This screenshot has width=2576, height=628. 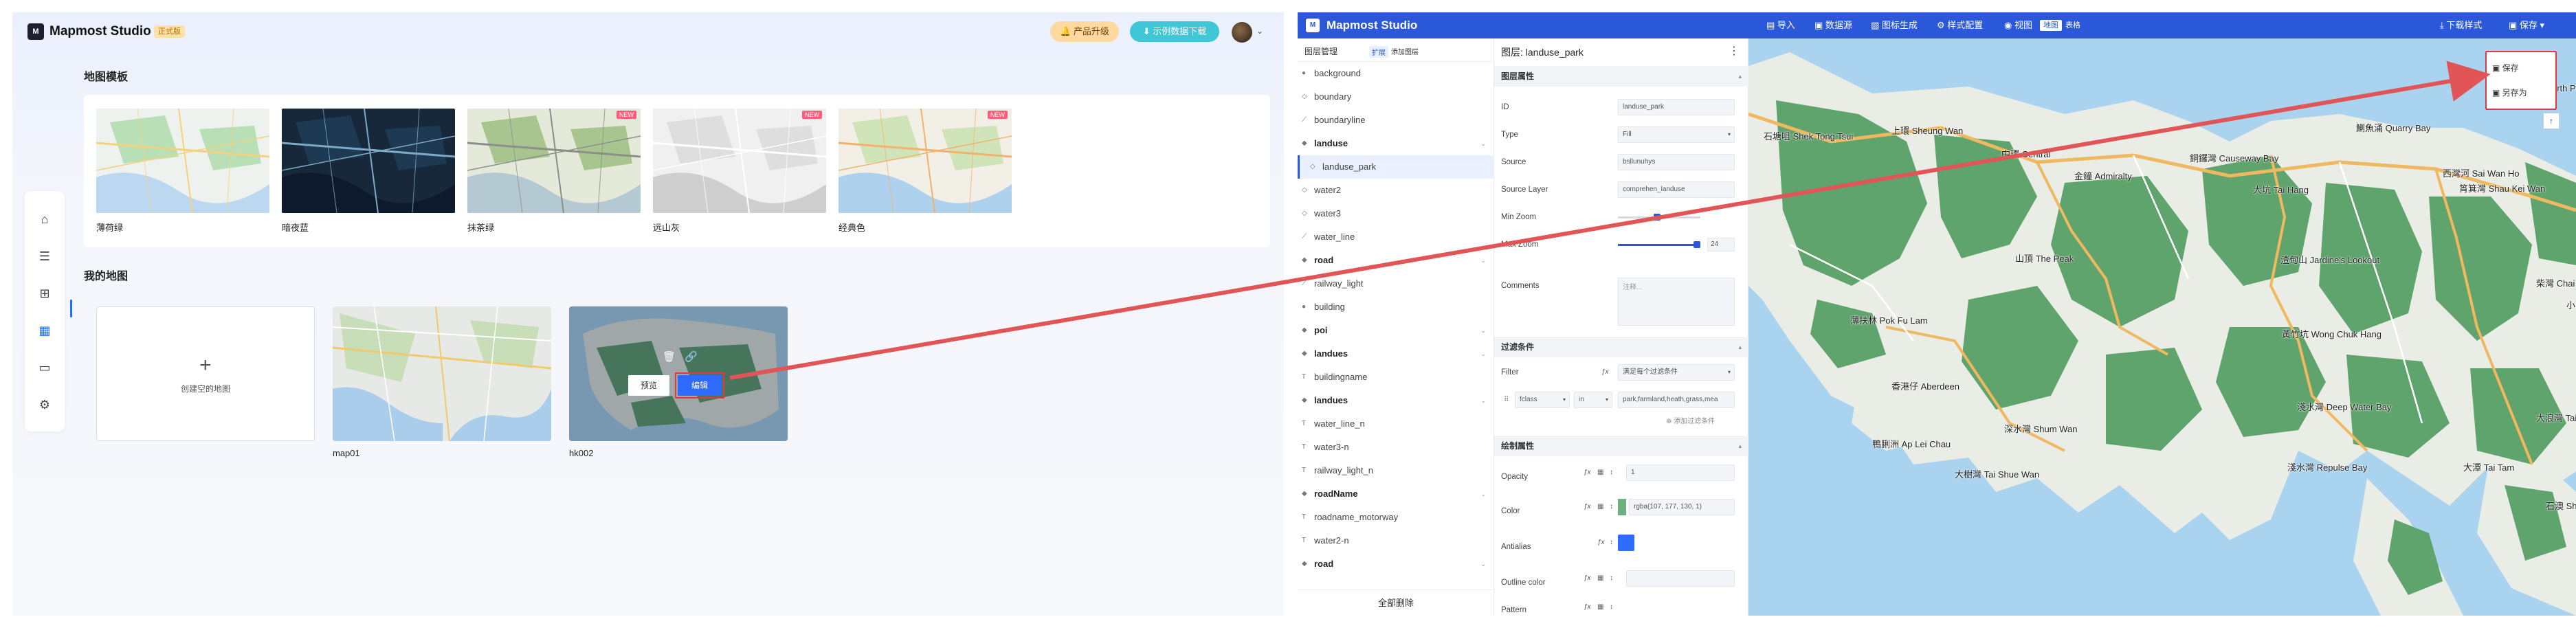 What do you see at coordinates (1676, 134) in the screenshot?
I see `type-select: Fill ▾` at bounding box center [1676, 134].